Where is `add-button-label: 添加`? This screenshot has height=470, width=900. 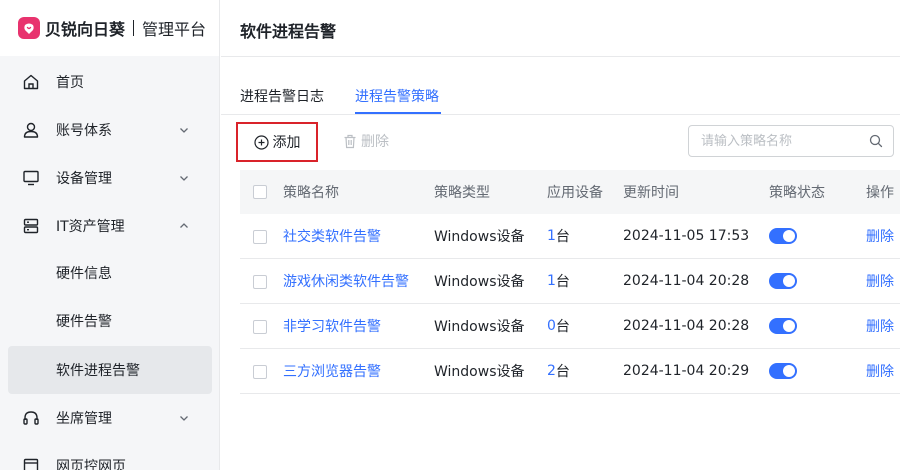 add-button-label: 添加 is located at coordinates (286, 143).